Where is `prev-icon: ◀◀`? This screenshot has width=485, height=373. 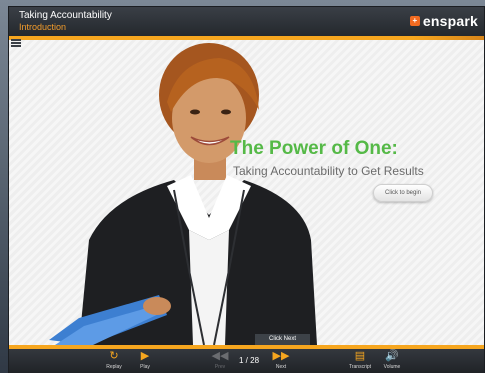 prev-icon: ◀◀ is located at coordinates (220, 356).